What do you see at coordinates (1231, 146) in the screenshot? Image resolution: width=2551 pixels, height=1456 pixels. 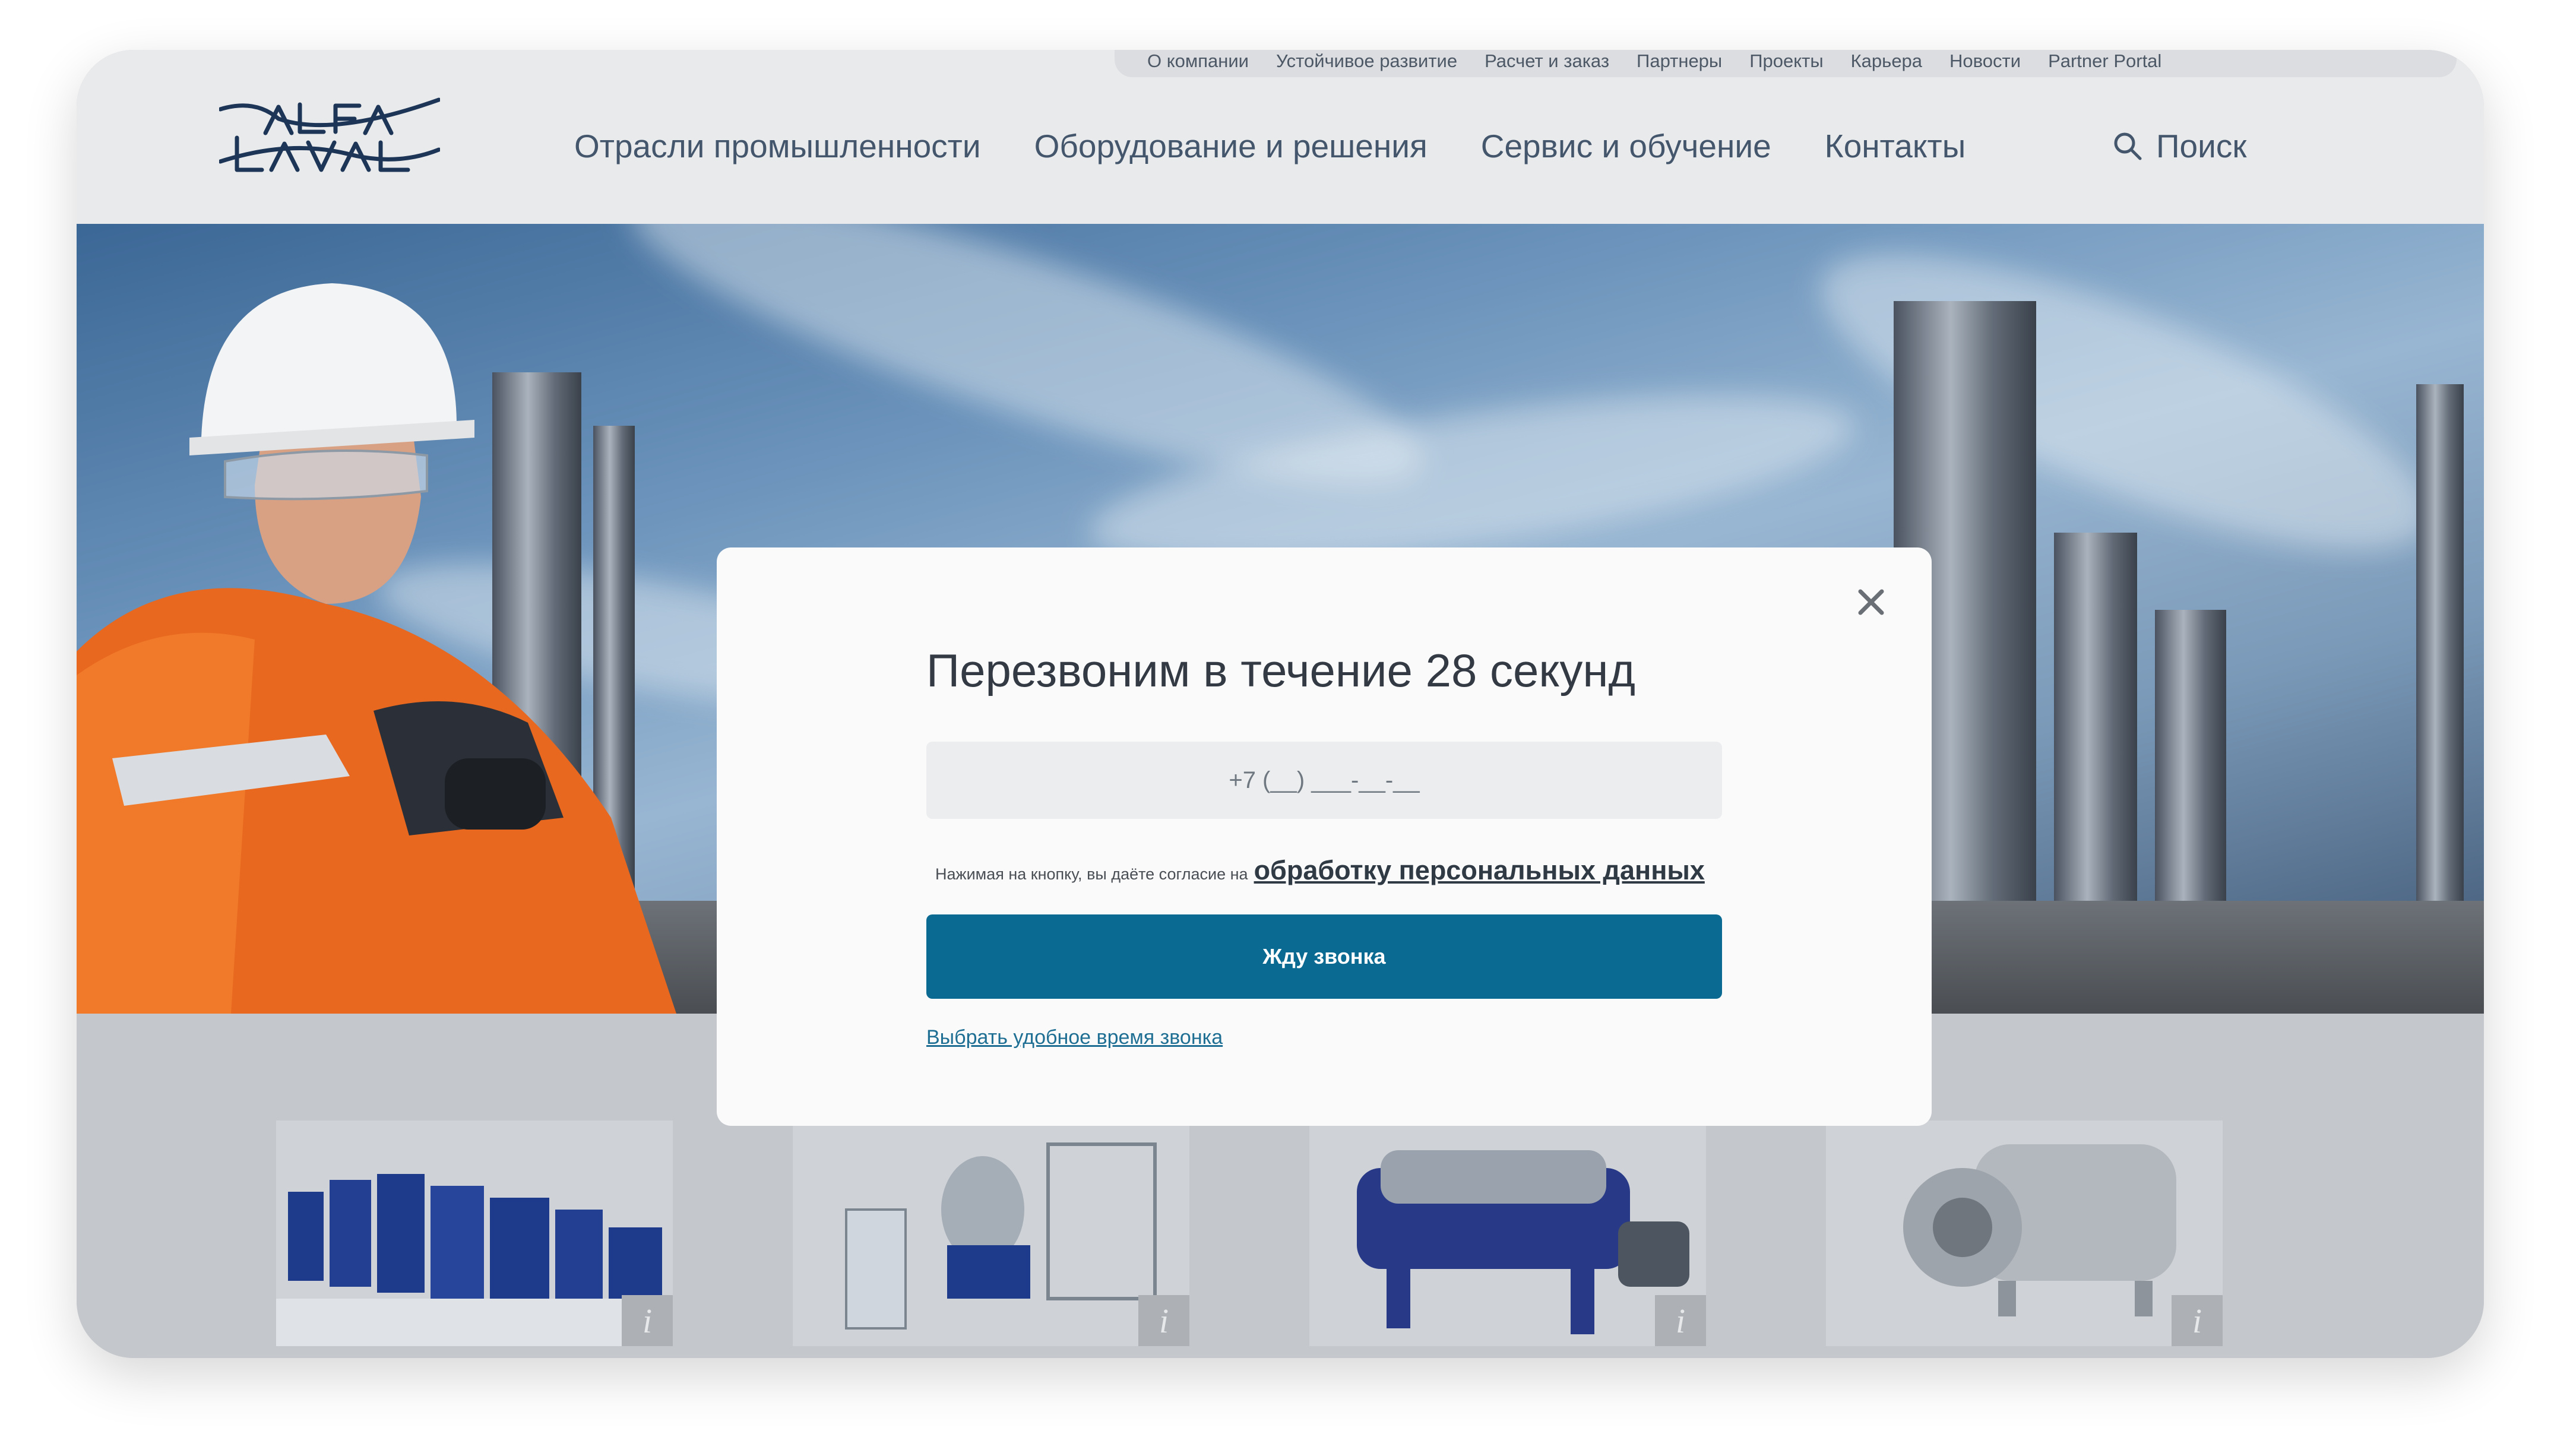 I see `nav-item-equipment: Оборудование и решения` at bounding box center [1231, 146].